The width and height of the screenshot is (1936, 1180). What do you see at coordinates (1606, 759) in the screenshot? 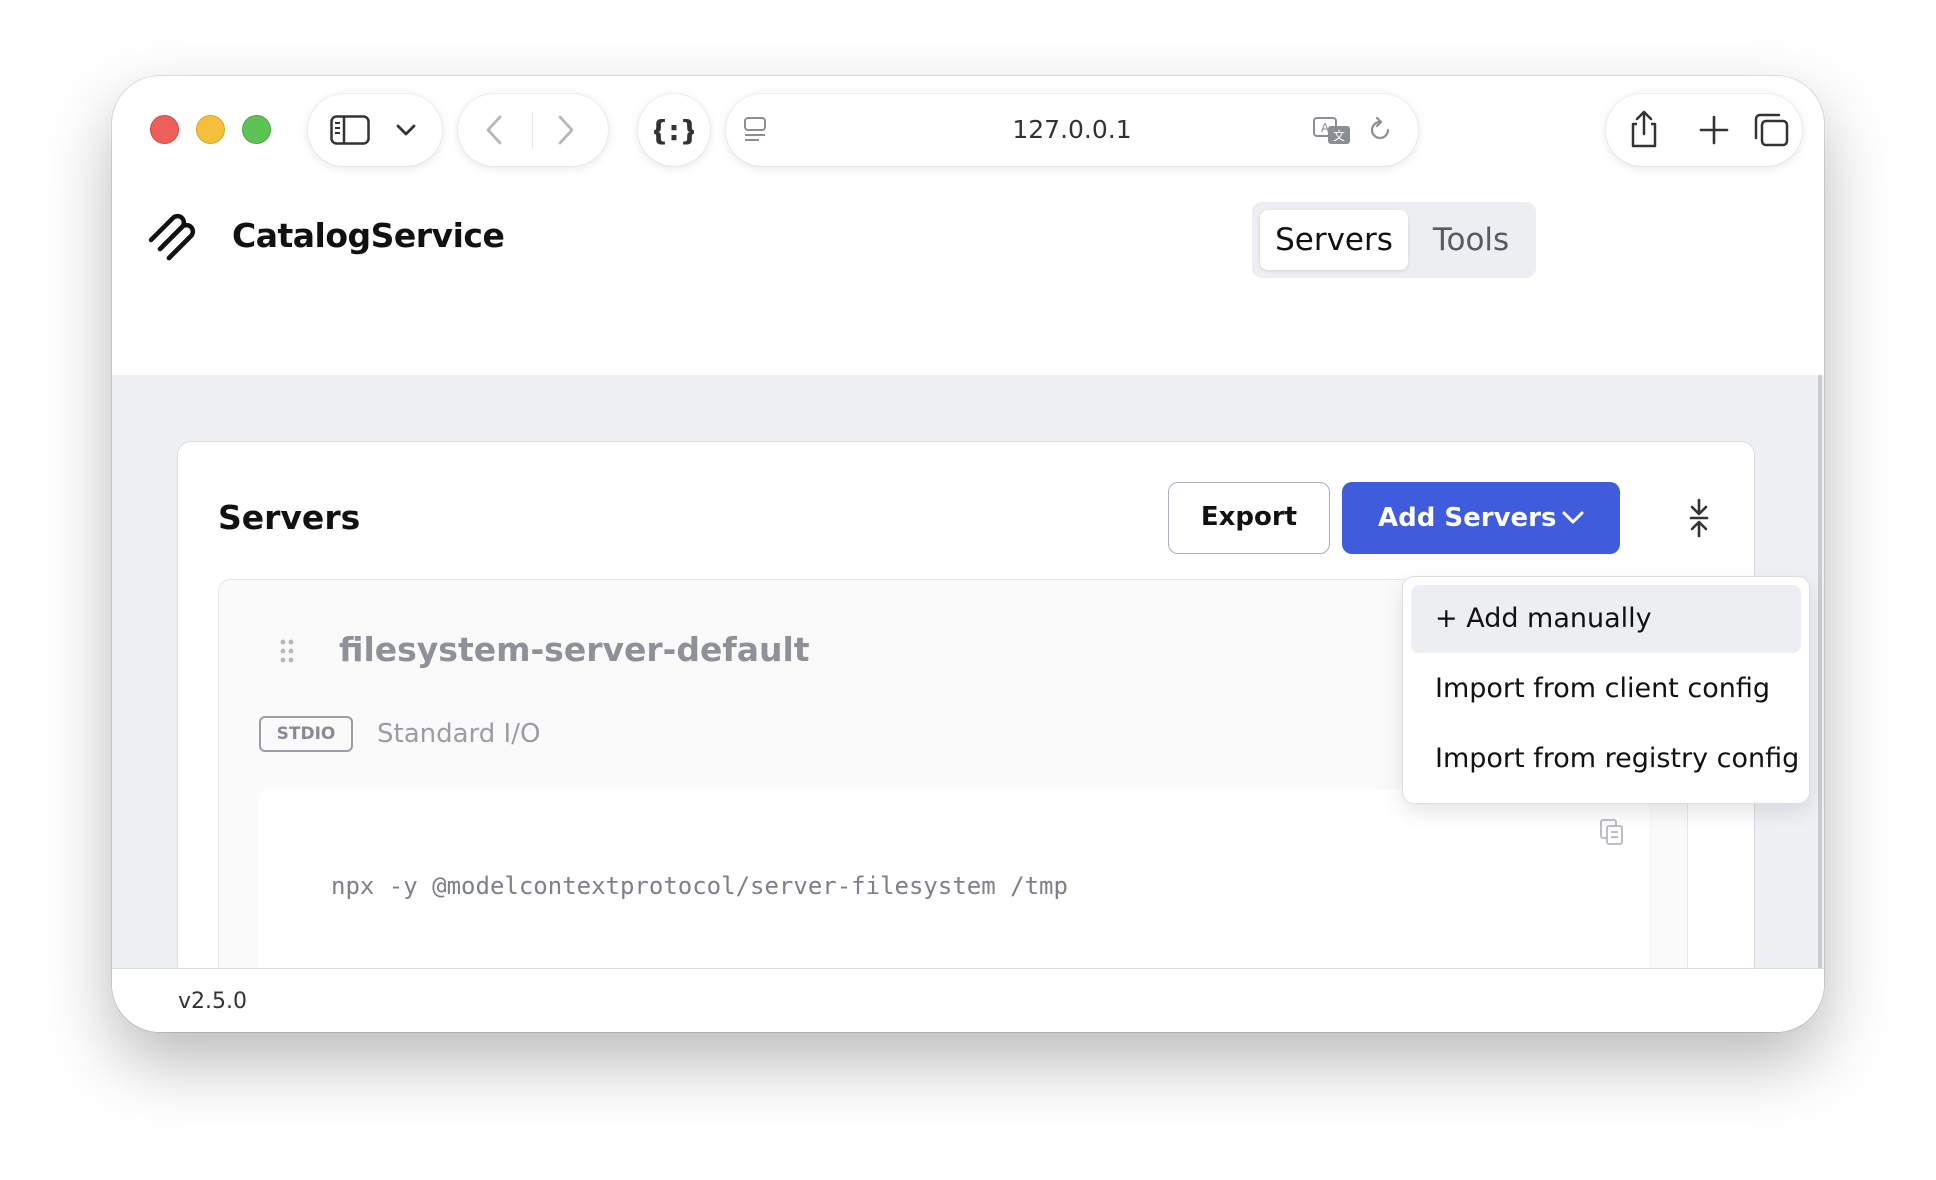
I see `menu-item-import-registry-config: Import from registry config` at bounding box center [1606, 759].